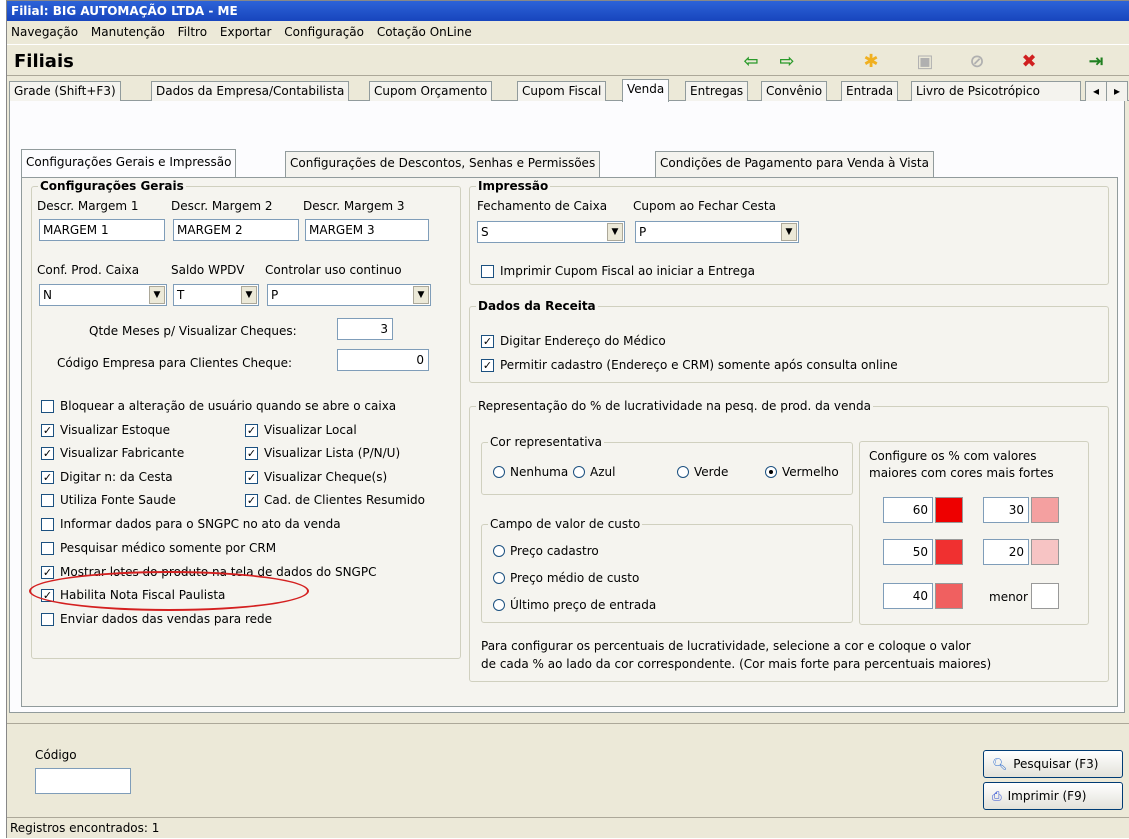  What do you see at coordinates (711, 472) in the screenshot?
I see `cor-verde-label: Verde` at bounding box center [711, 472].